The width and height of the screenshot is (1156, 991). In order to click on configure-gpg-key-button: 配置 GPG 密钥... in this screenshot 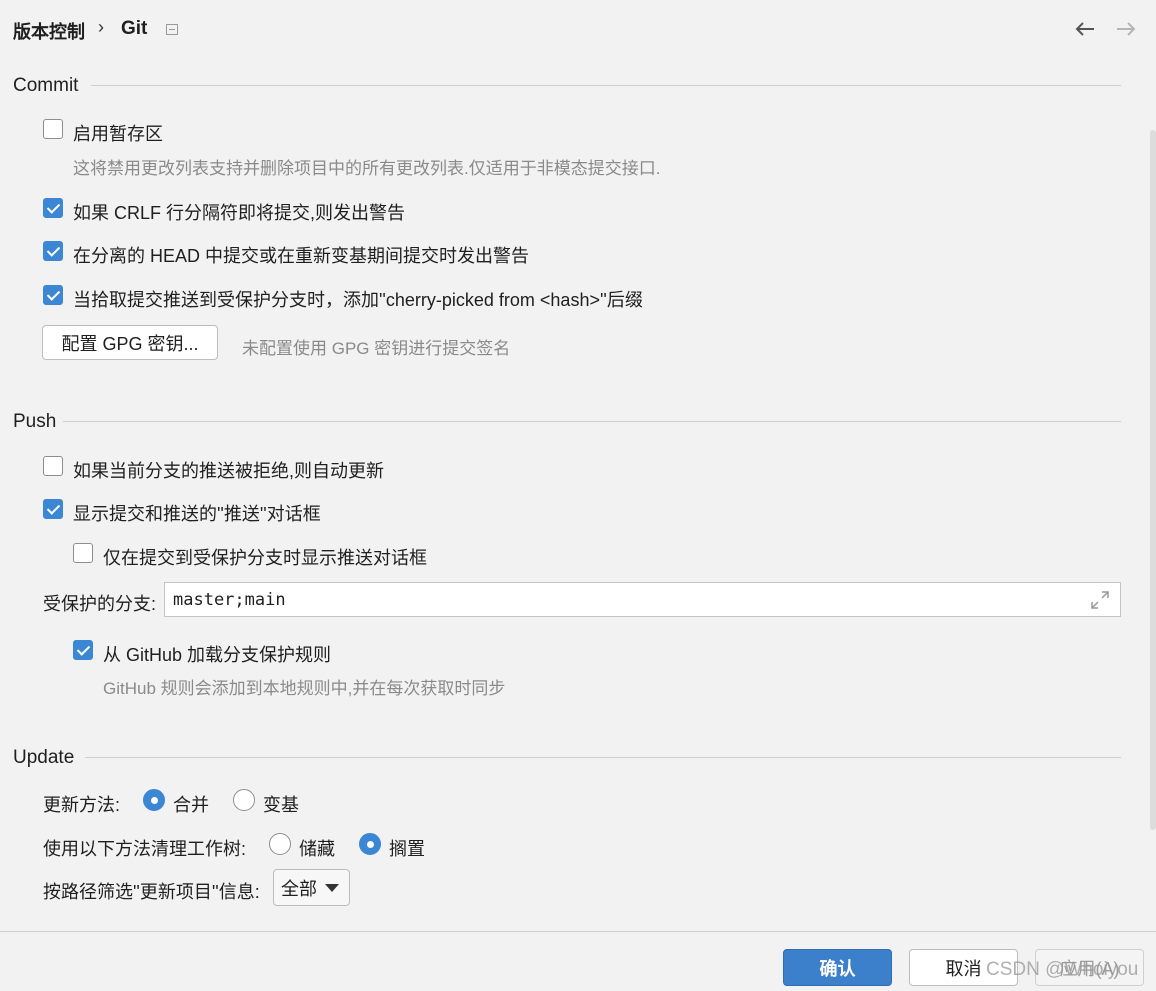, I will do `click(130, 342)`.